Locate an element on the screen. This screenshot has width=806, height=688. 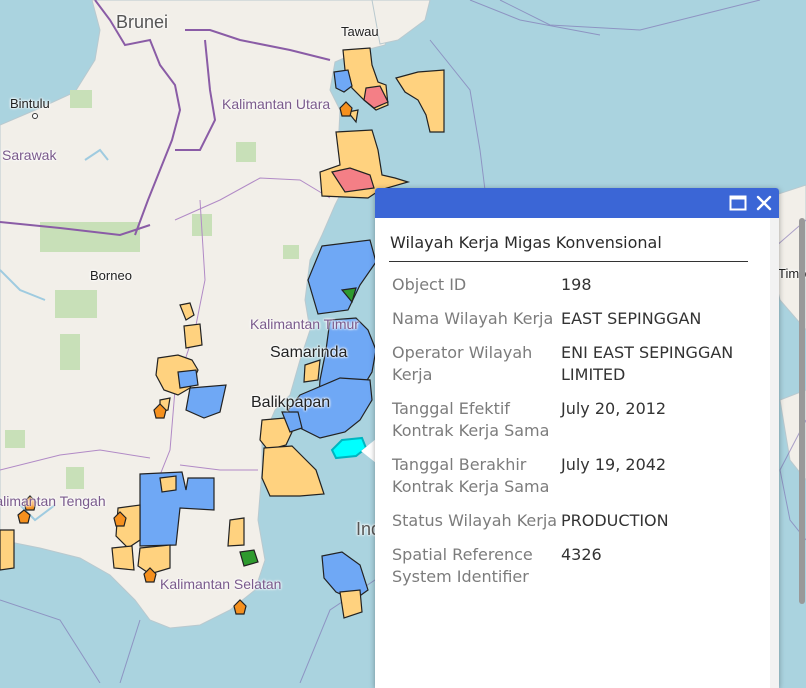
label-kalimantan-selatan: Kalimantan Selatan is located at coordinates (221, 584).